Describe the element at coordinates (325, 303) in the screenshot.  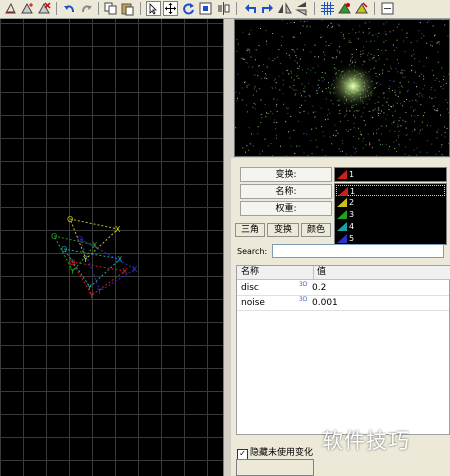
I see `variation-value: 0.001` at that location.